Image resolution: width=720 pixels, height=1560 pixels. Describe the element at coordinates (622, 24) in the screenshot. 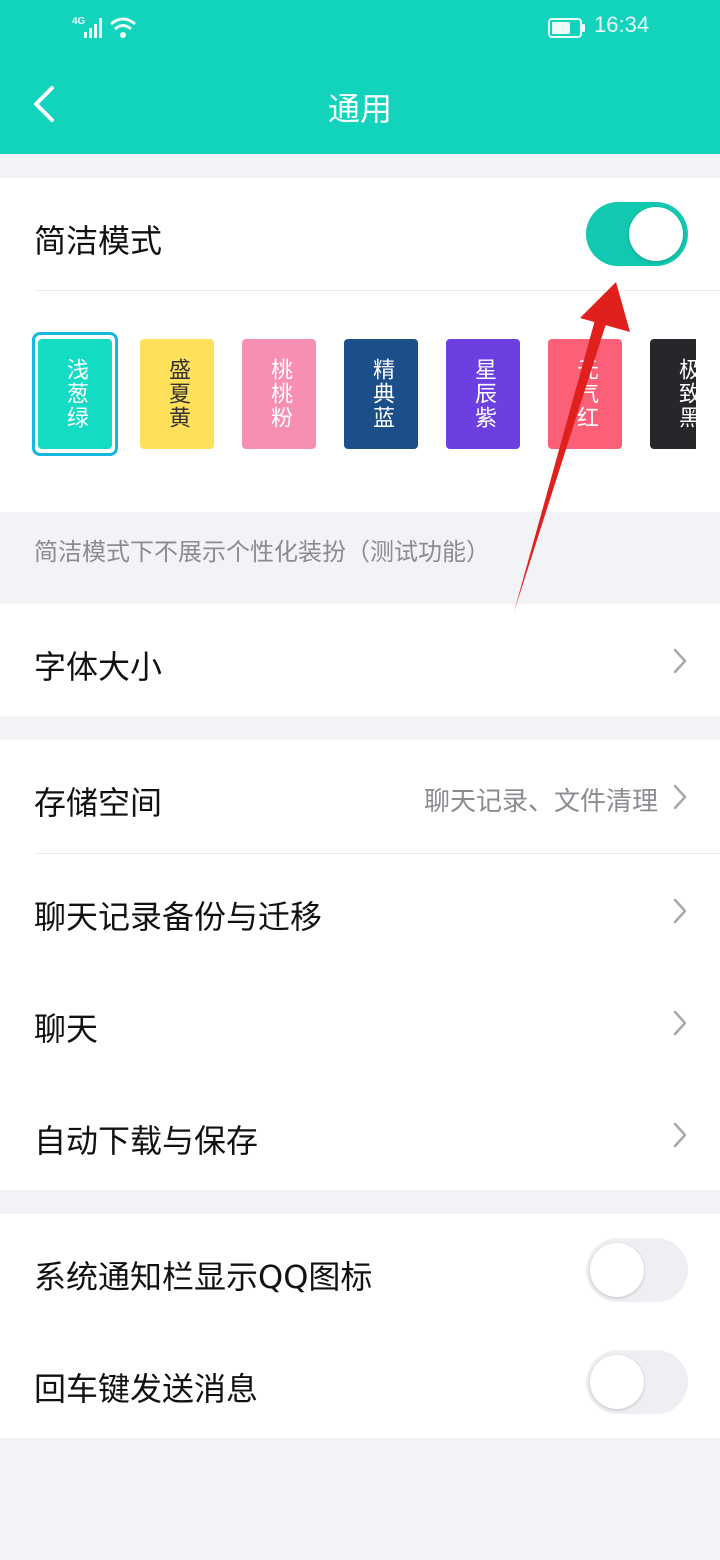

I see `status-time: 16:34` at that location.